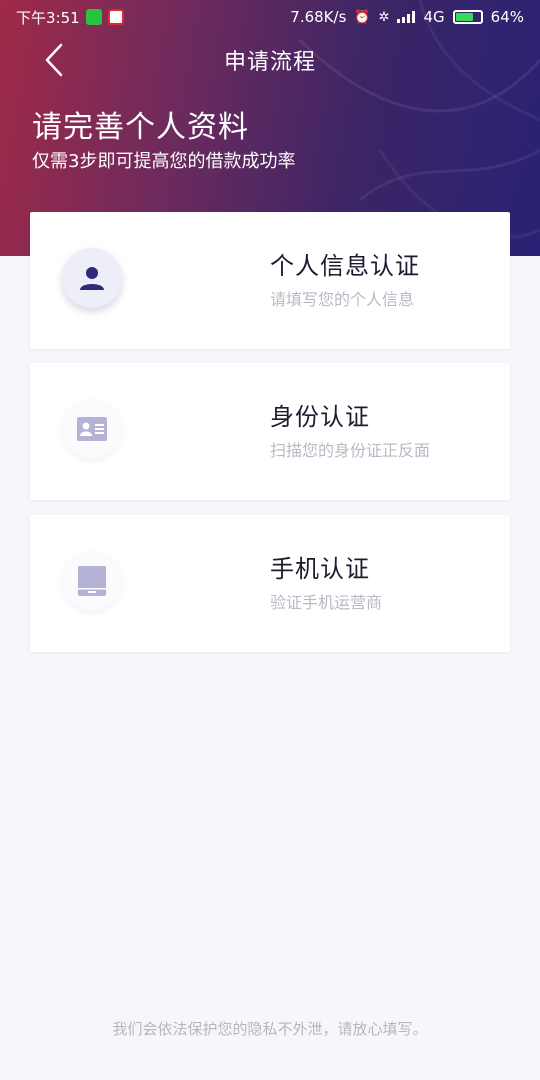 The height and width of the screenshot is (1080, 540). I want to click on person-icon, so click(92, 278).